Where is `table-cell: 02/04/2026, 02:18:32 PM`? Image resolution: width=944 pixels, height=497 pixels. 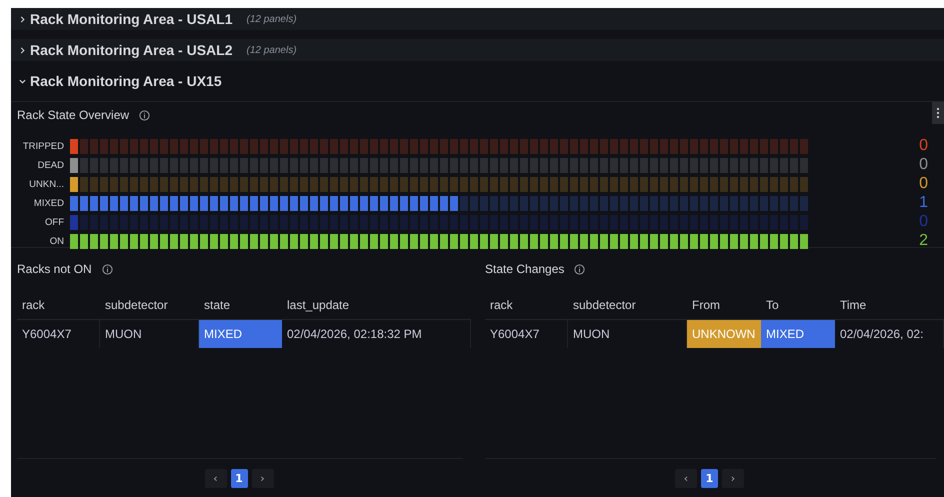 table-cell: 02/04/2026, 02:18:32 PM is located at coordinates (376, 334).